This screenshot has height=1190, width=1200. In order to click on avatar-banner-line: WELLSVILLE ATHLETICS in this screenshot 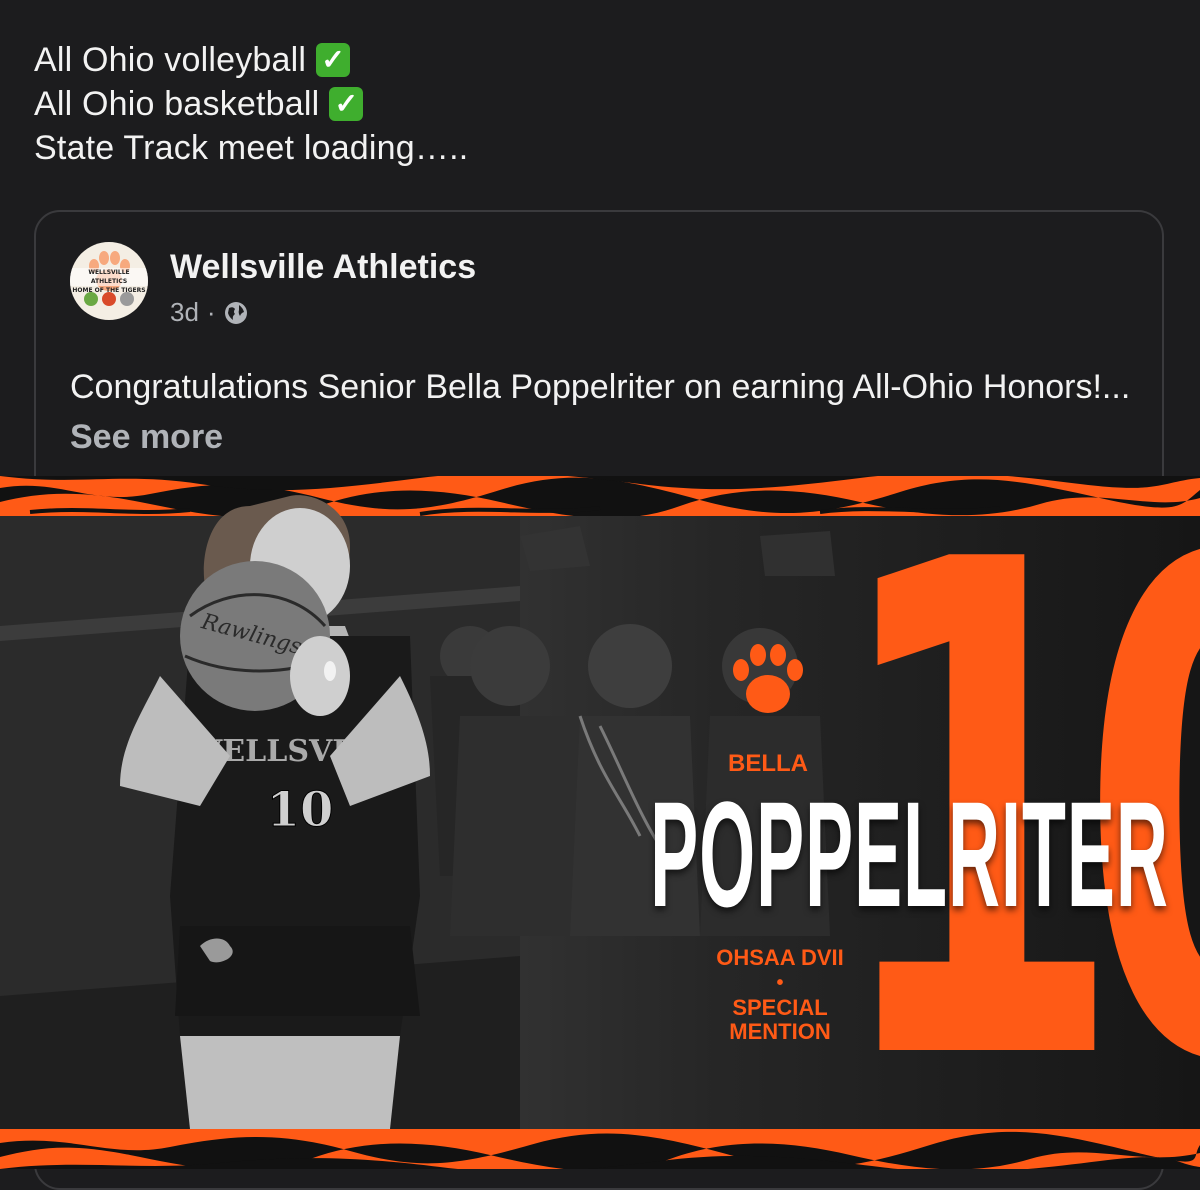, I will do `click(109, 277)`.